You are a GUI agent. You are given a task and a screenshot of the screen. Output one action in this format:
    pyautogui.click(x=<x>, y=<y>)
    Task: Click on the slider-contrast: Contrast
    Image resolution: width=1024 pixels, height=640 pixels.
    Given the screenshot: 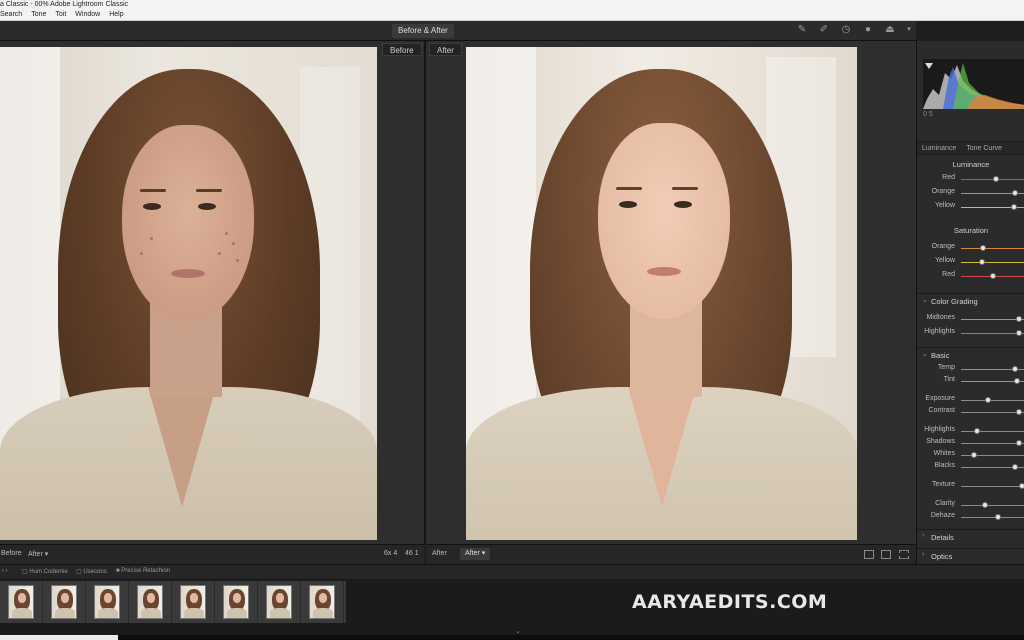 What is the action you would take?
    pyautogui.click(x=970, y=412)
    